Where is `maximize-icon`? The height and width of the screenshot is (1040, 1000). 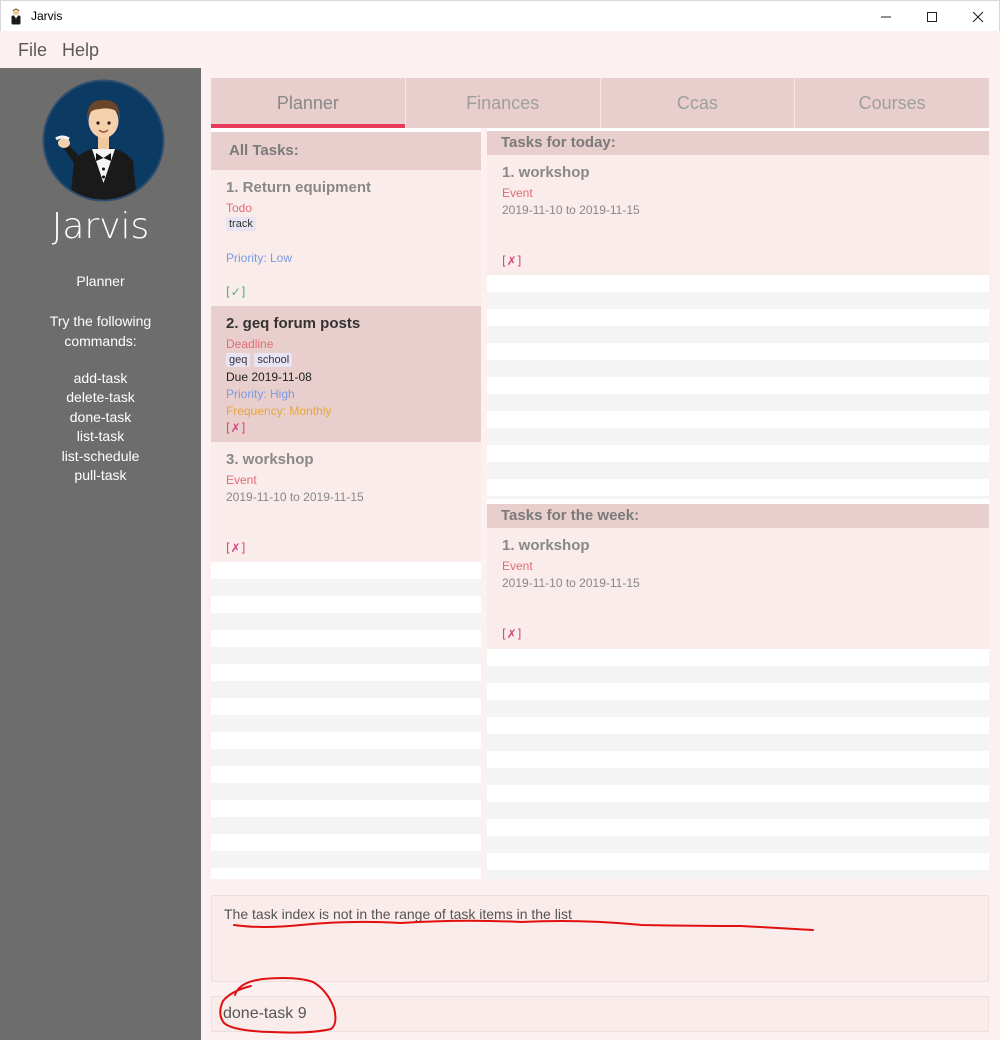 maximize-icon is located at coordinates (932, 16).